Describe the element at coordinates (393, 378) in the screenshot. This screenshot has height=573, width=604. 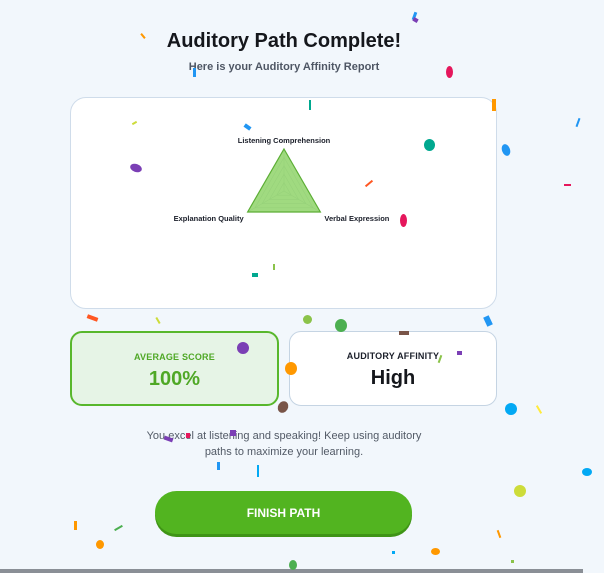
I see `auditory-affinity-value: High` at that location.